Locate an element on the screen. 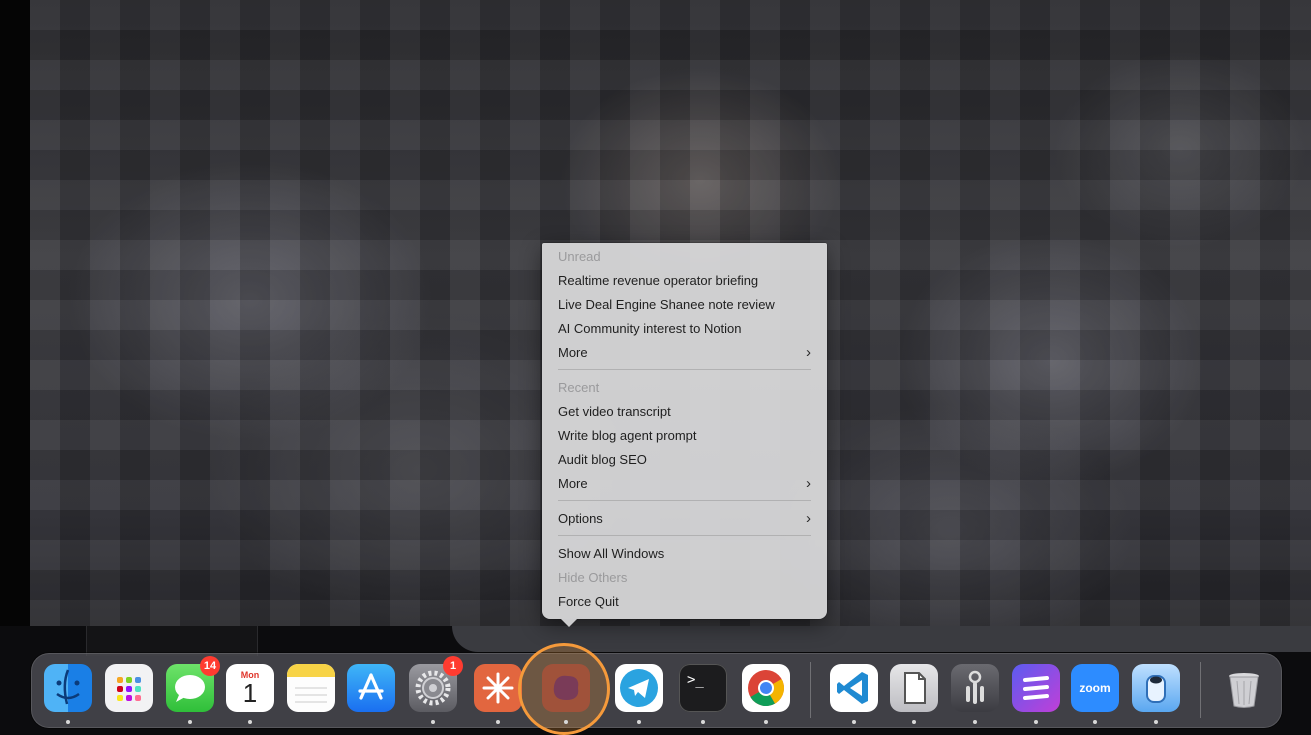  stacked-lines-icon is located at coordinates (1036, 688).